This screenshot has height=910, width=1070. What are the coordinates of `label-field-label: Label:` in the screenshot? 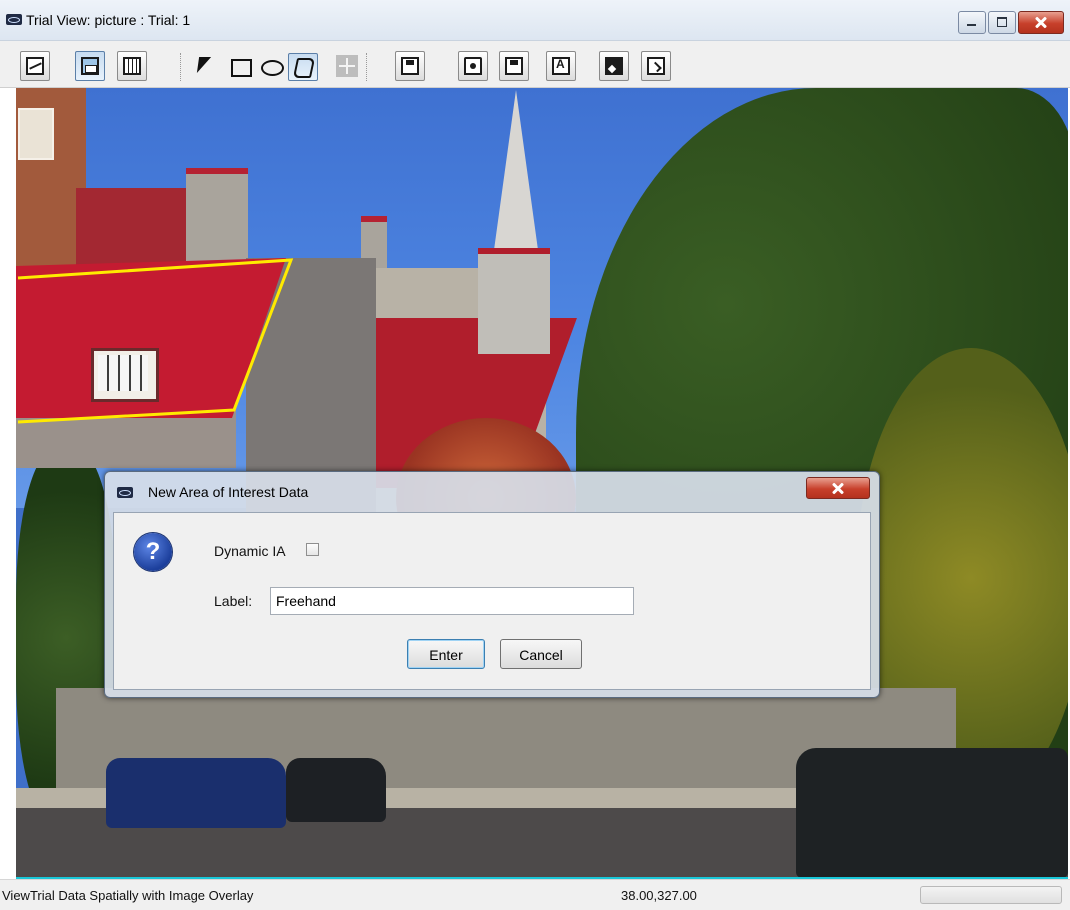 It's located at (233, 601).